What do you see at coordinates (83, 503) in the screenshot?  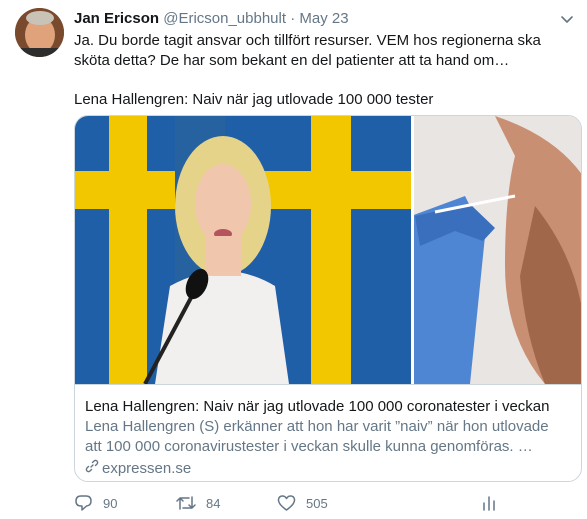 I see `reply-icon` at bounding box center [83, 503].